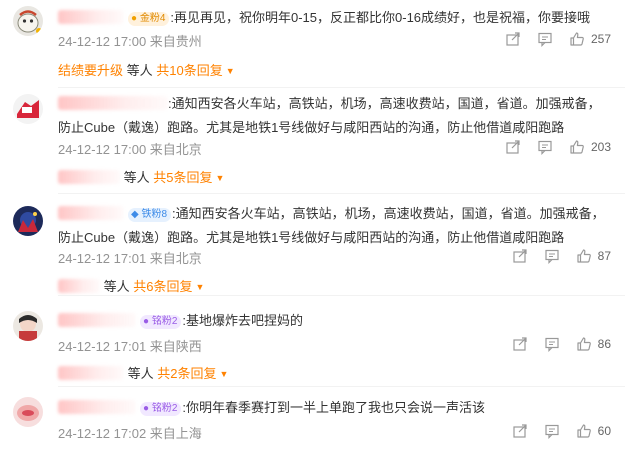  Describe the element at coordinates (154, 214) in the screenshot. I see `badge-label: 铁粉8` at that location.